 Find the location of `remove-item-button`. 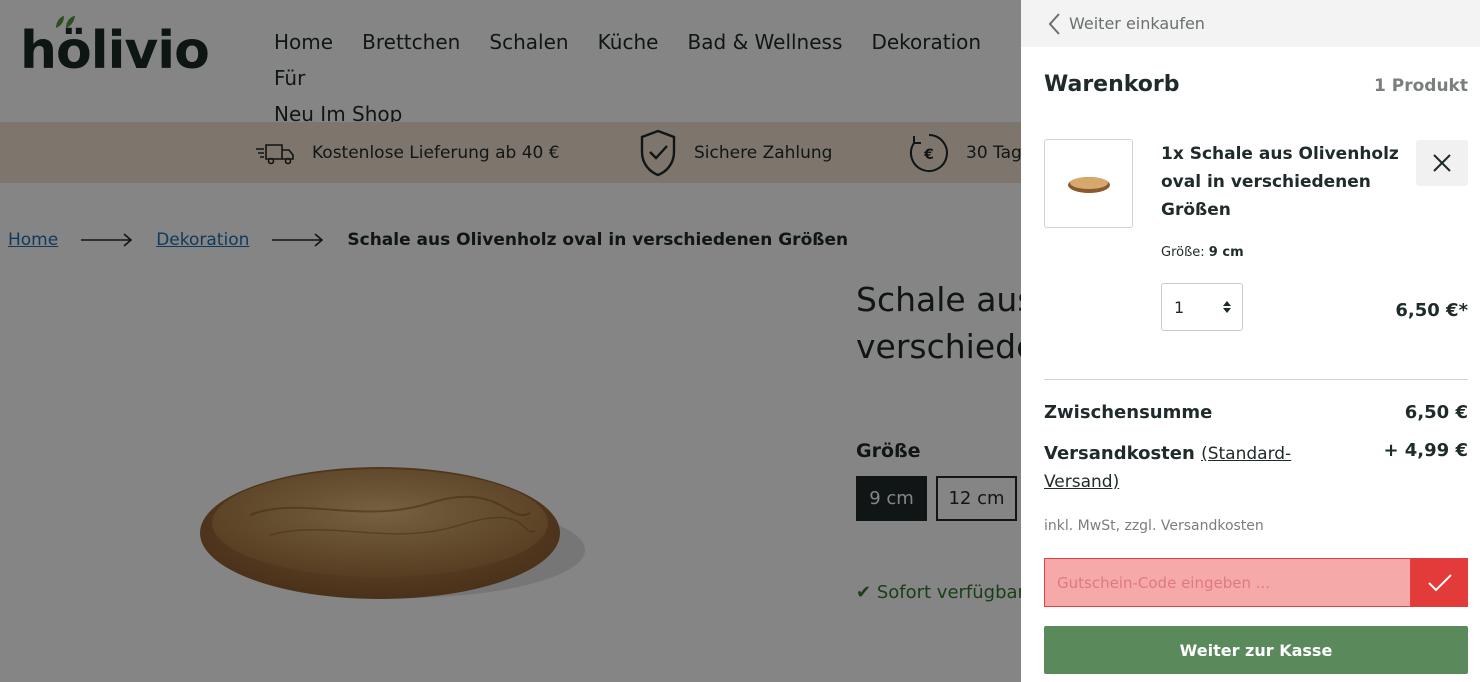

remove-item-button is located at coordinates (1442, 163).